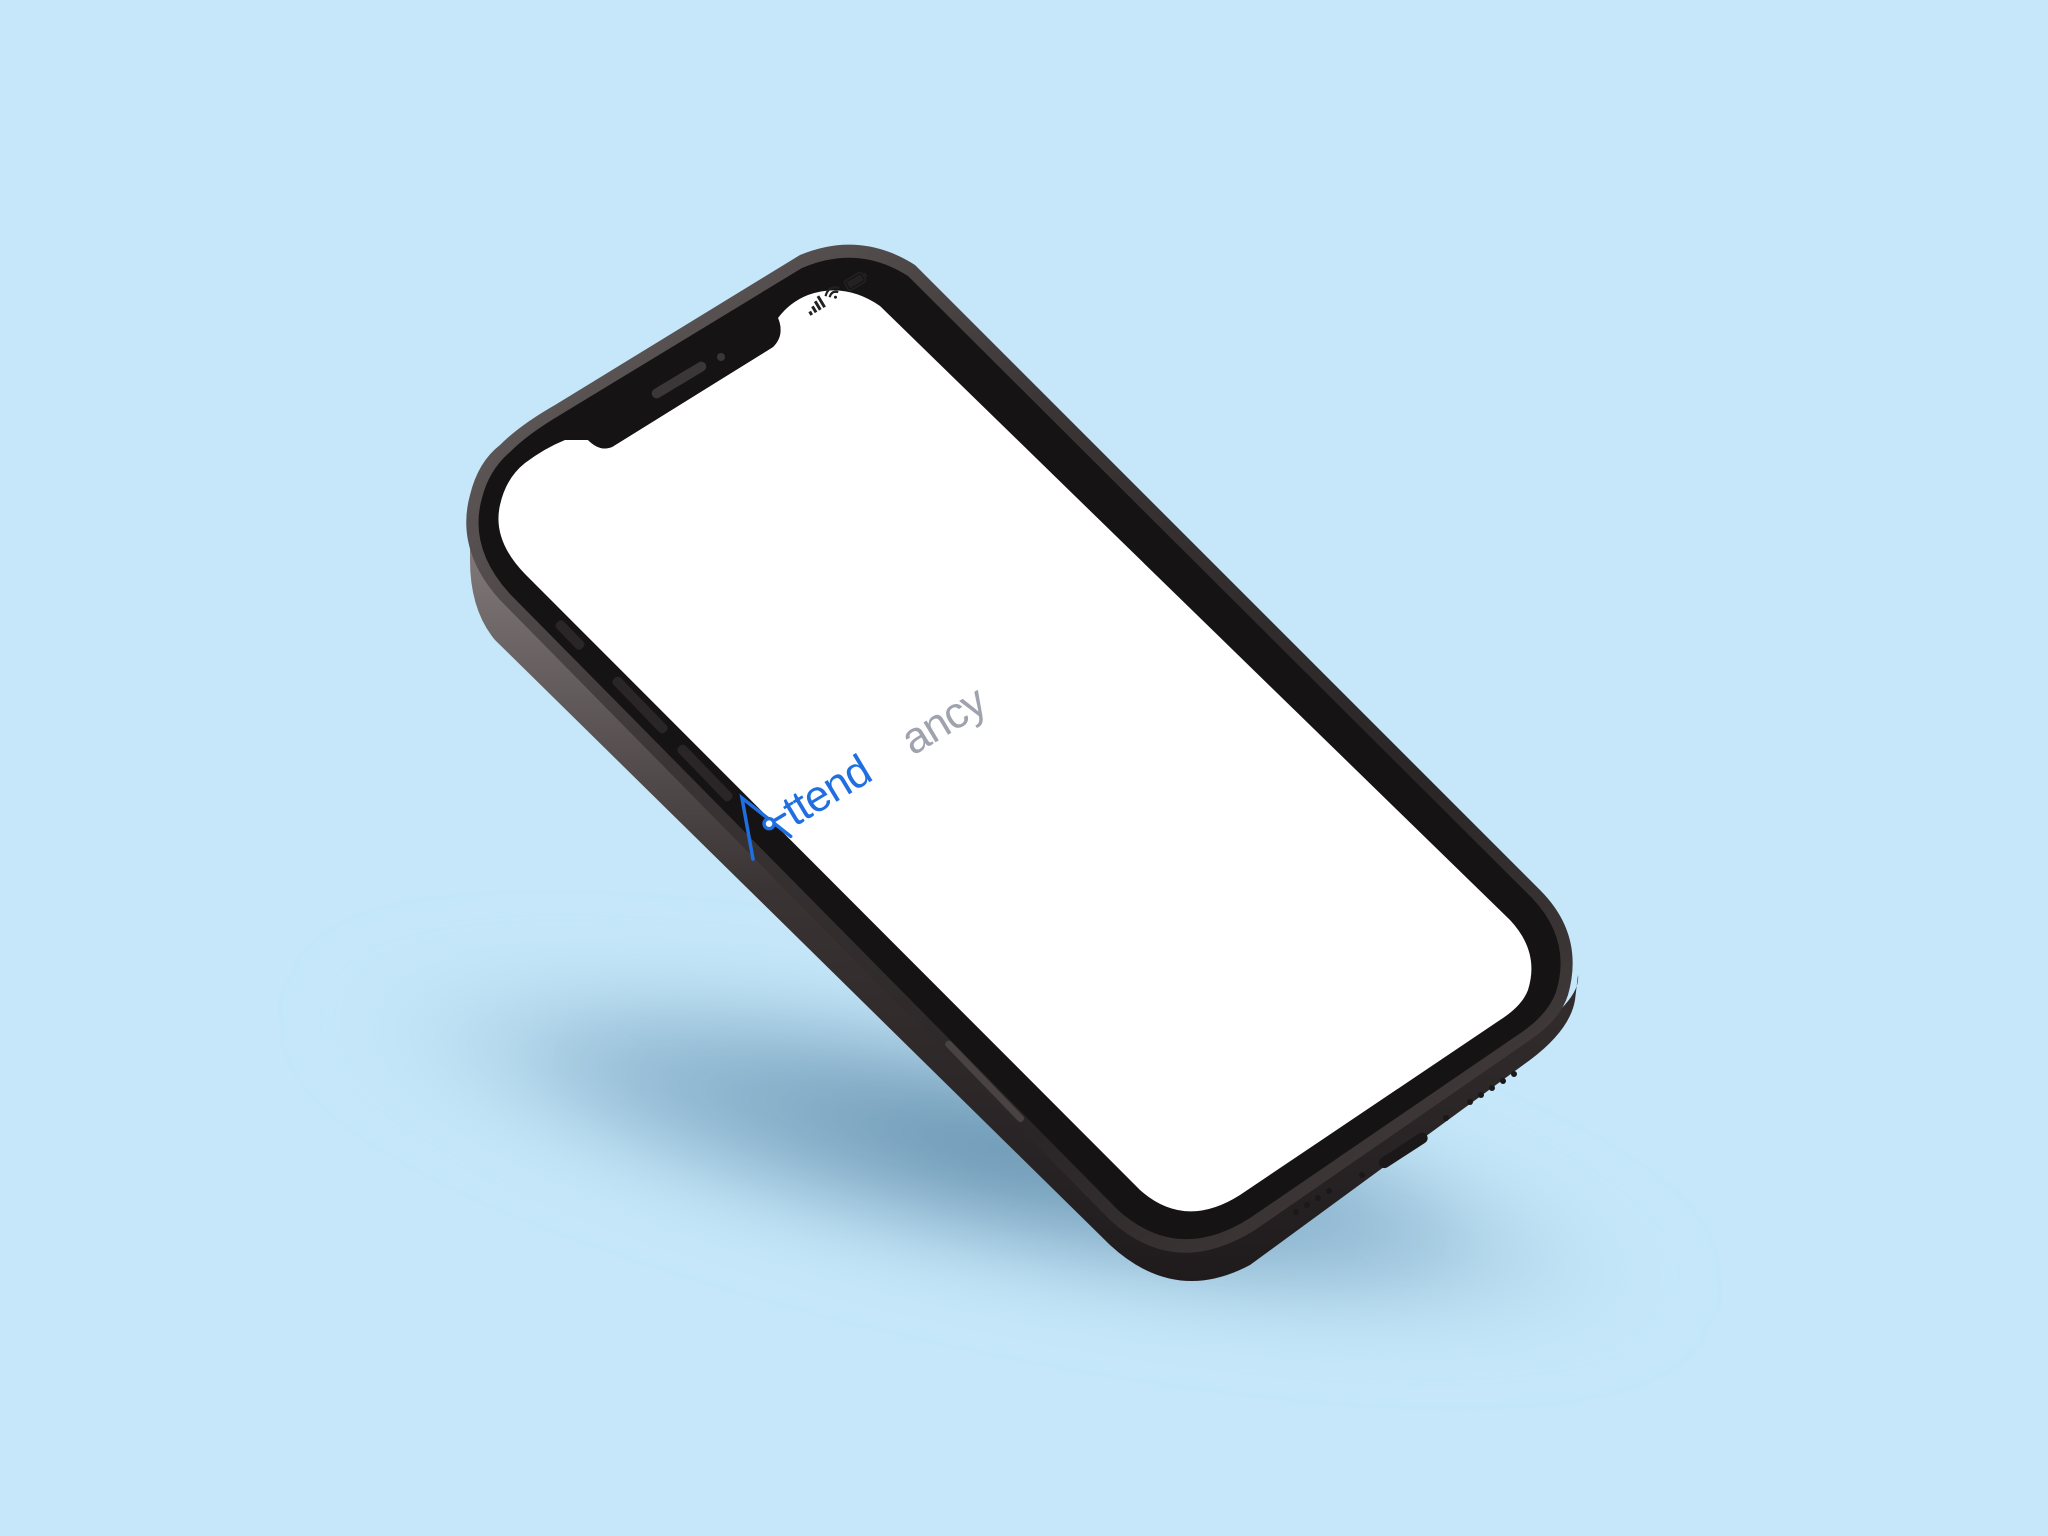 Image resolution: width=2048 pixels, height=1536 pixels. Describe the element at coordinates (1362, 1175) in the screenshot. I see `screw-left` at that location.